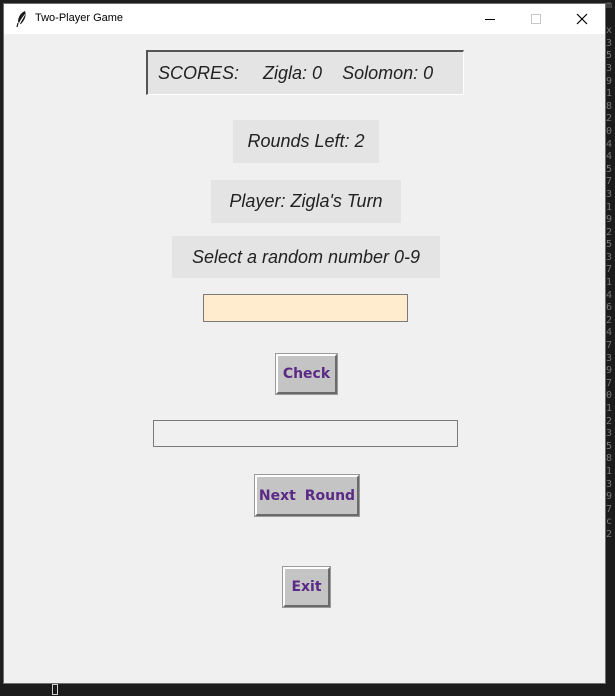 The height and width of the screenshot is (696, 615). I want to click on text-cursor-icon, so click(55, 689).